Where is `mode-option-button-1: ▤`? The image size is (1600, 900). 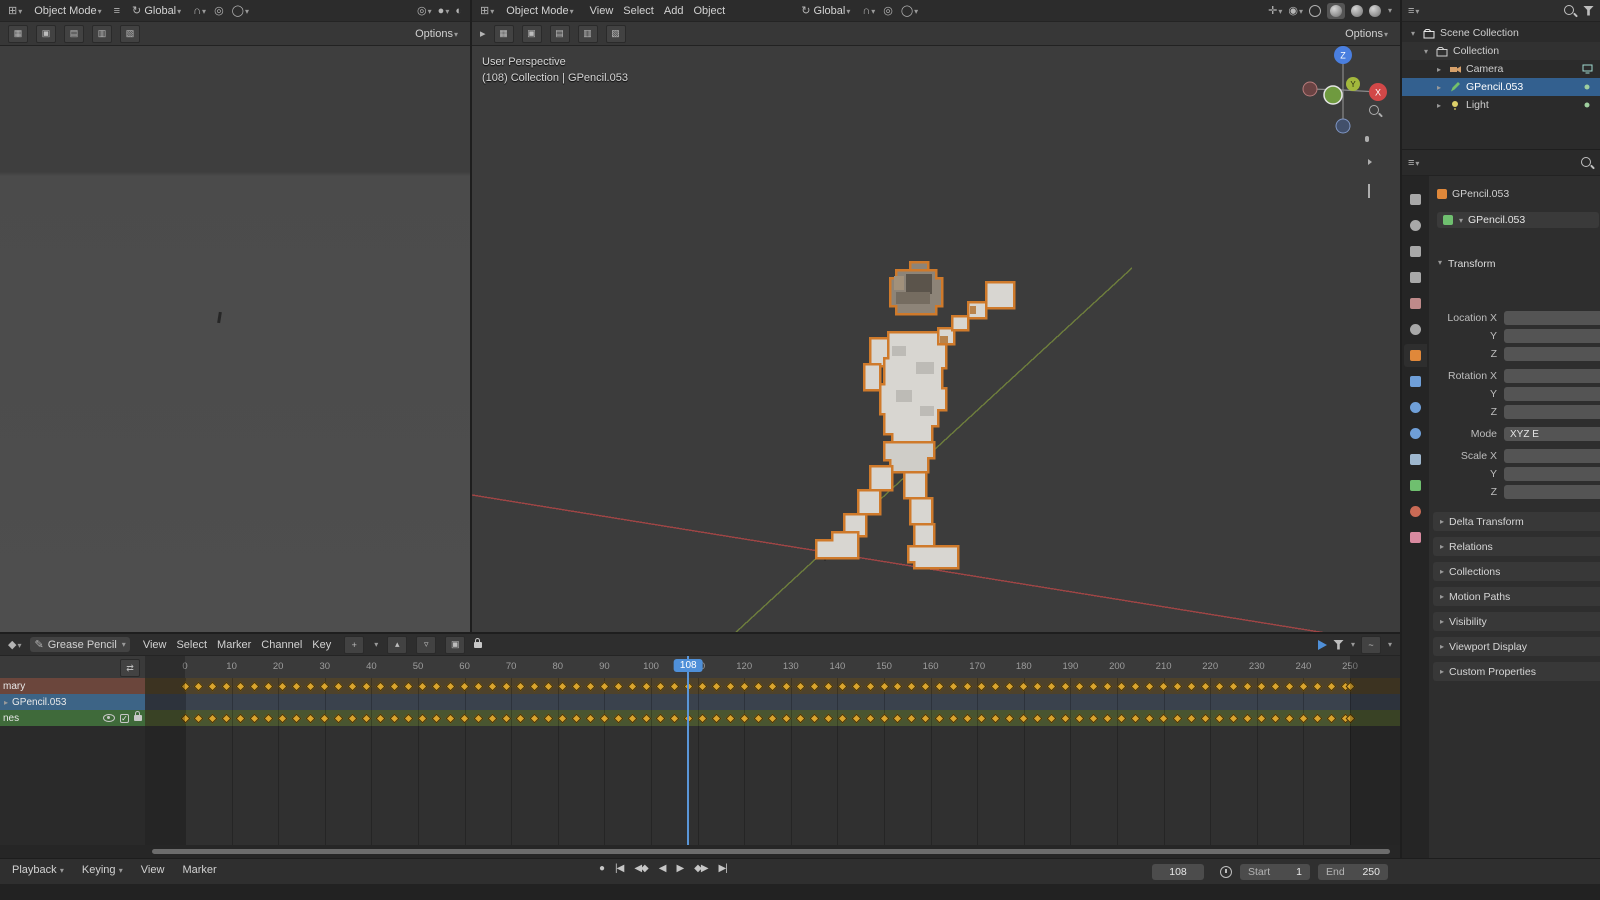 mode-option-button-1: ▤ is located at coordinates (559, 33).